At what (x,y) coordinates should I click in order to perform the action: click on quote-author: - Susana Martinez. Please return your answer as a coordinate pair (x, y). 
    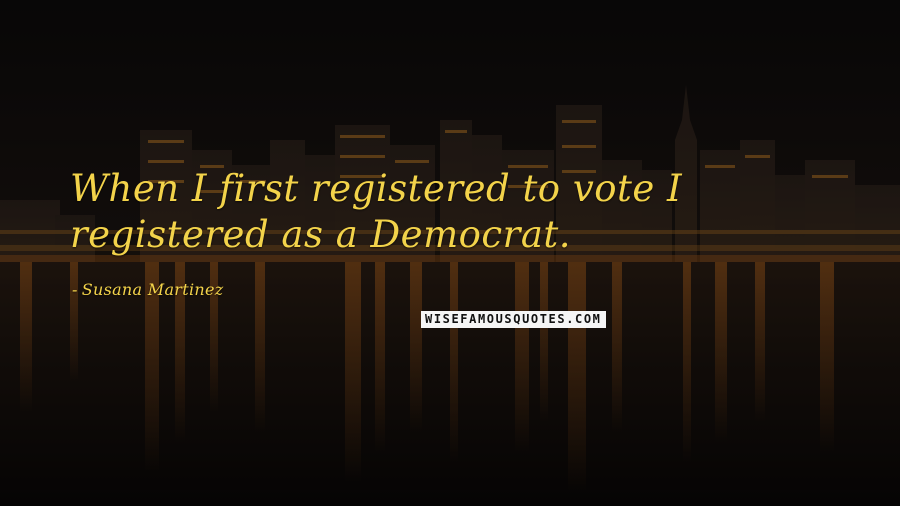
    Looking at the image, I should click on (147, 289).